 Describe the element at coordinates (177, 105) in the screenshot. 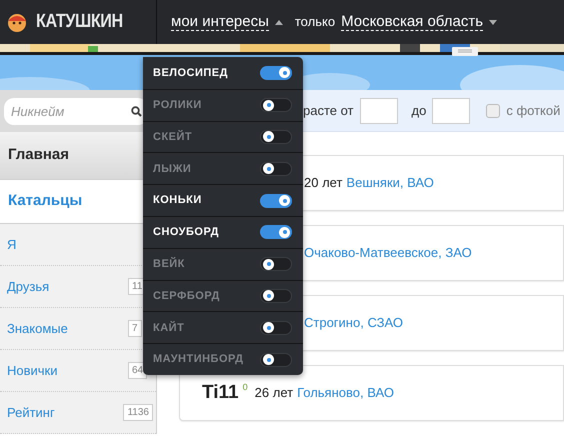

I see `interest-label: РОЛИКИ` at that location.